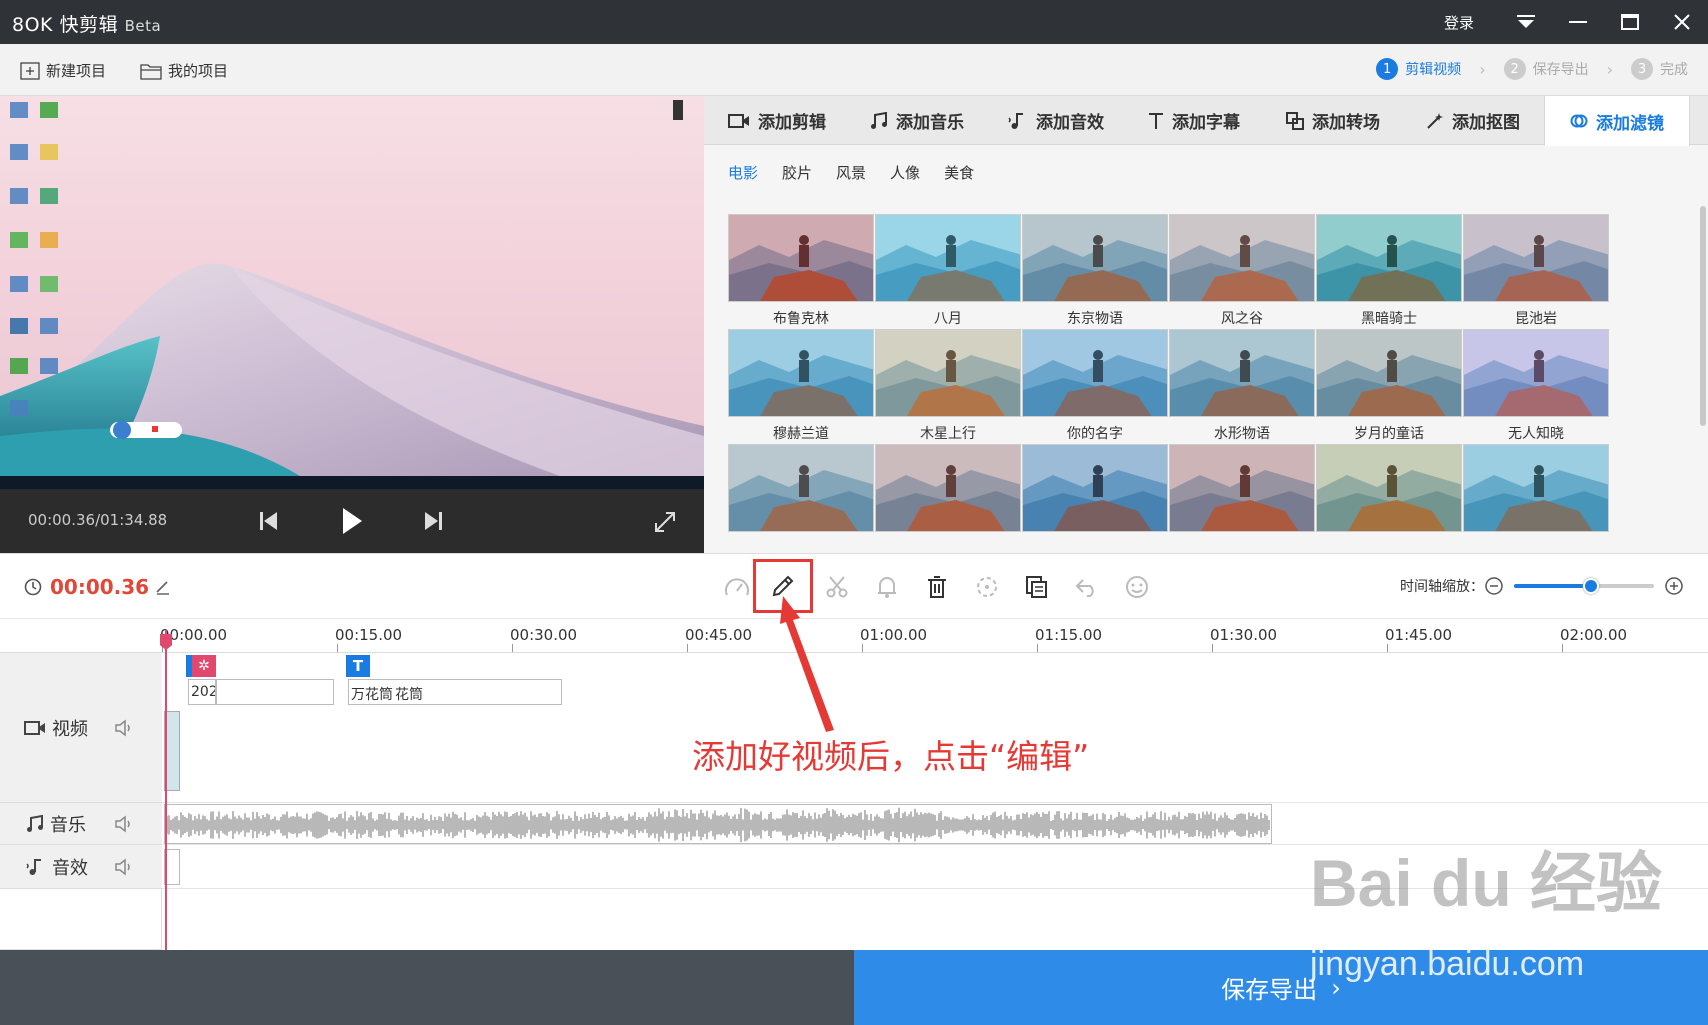 The width and height of the screenshot is (1708, 1025). I want to click on filter-label: 穆赫兰道, so click(801, 434).